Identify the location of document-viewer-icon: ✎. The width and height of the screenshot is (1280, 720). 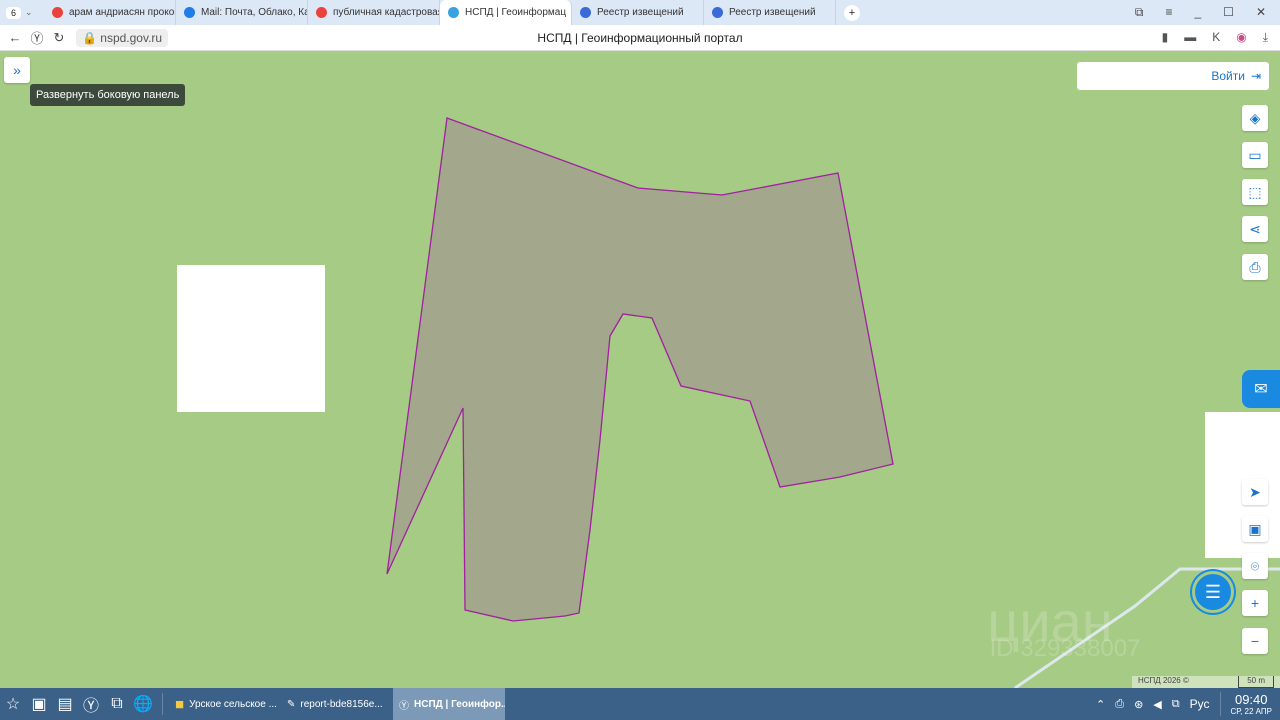
(291, 704).